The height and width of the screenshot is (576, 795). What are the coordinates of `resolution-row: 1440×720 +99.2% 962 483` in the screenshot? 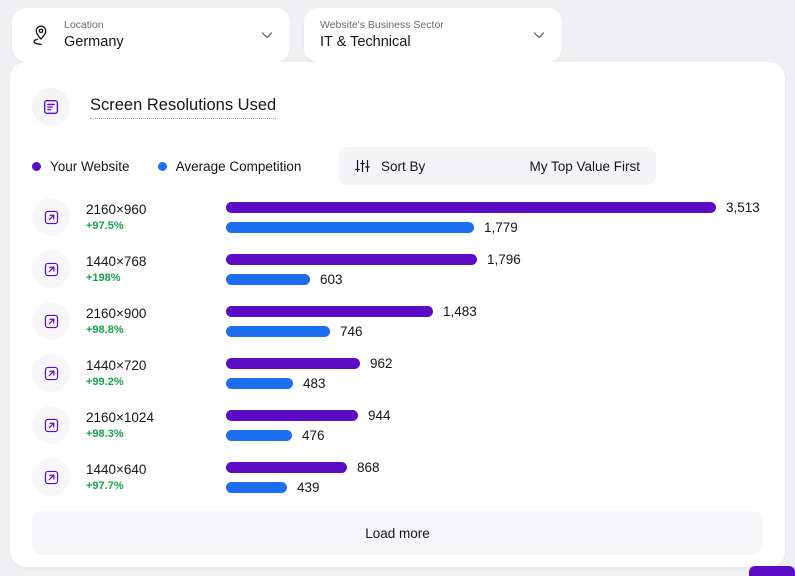 It's located at (397, 373).